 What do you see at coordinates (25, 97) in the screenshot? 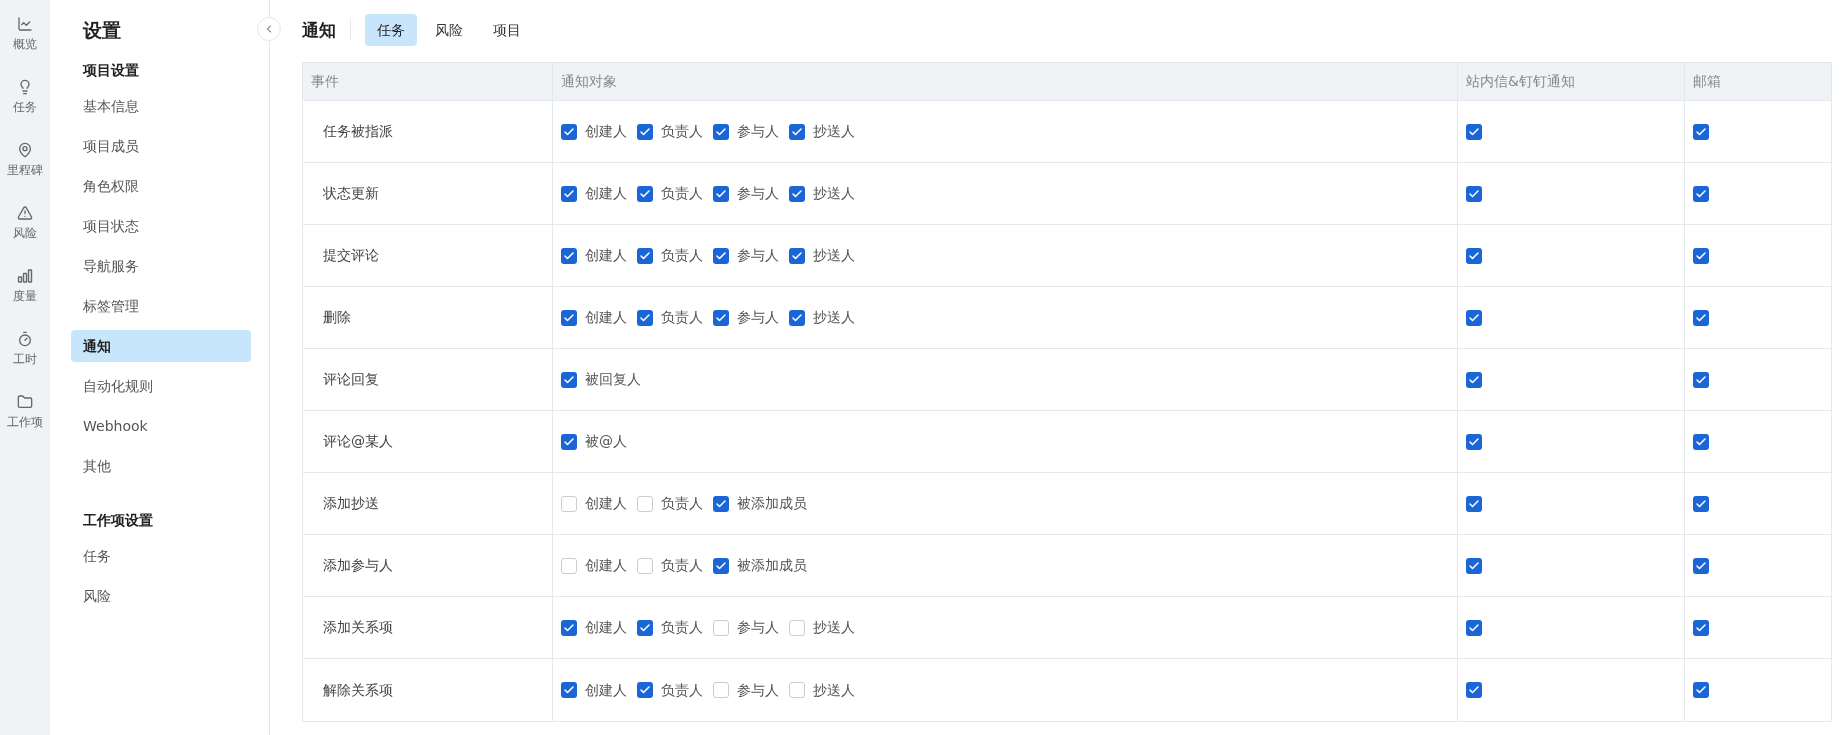
I see `rail-item: 任务` at bounding box center [25, 97].